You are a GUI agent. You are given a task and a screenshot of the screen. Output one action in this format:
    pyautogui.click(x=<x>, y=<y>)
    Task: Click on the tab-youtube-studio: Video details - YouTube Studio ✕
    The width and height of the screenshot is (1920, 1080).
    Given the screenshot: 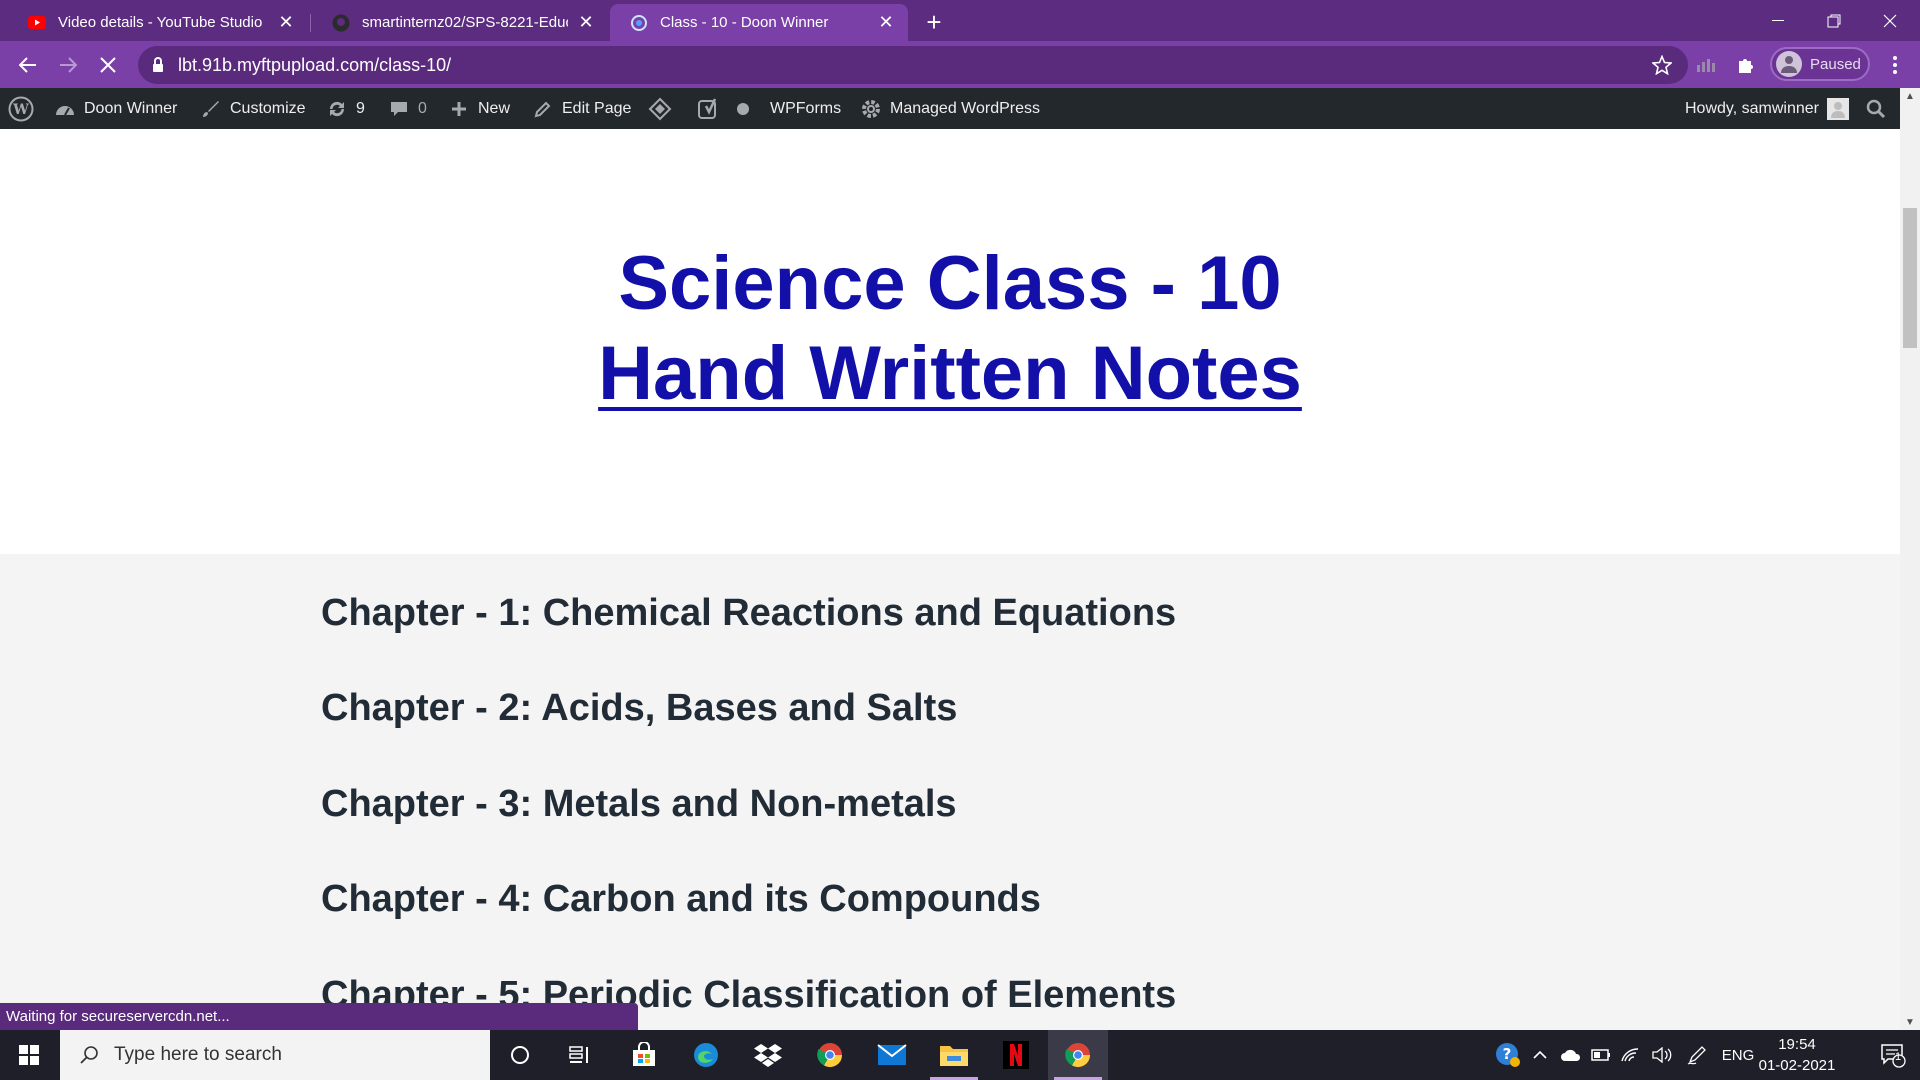 What is the action you would take?
    pyautogui.click(x=158, y=22)
    